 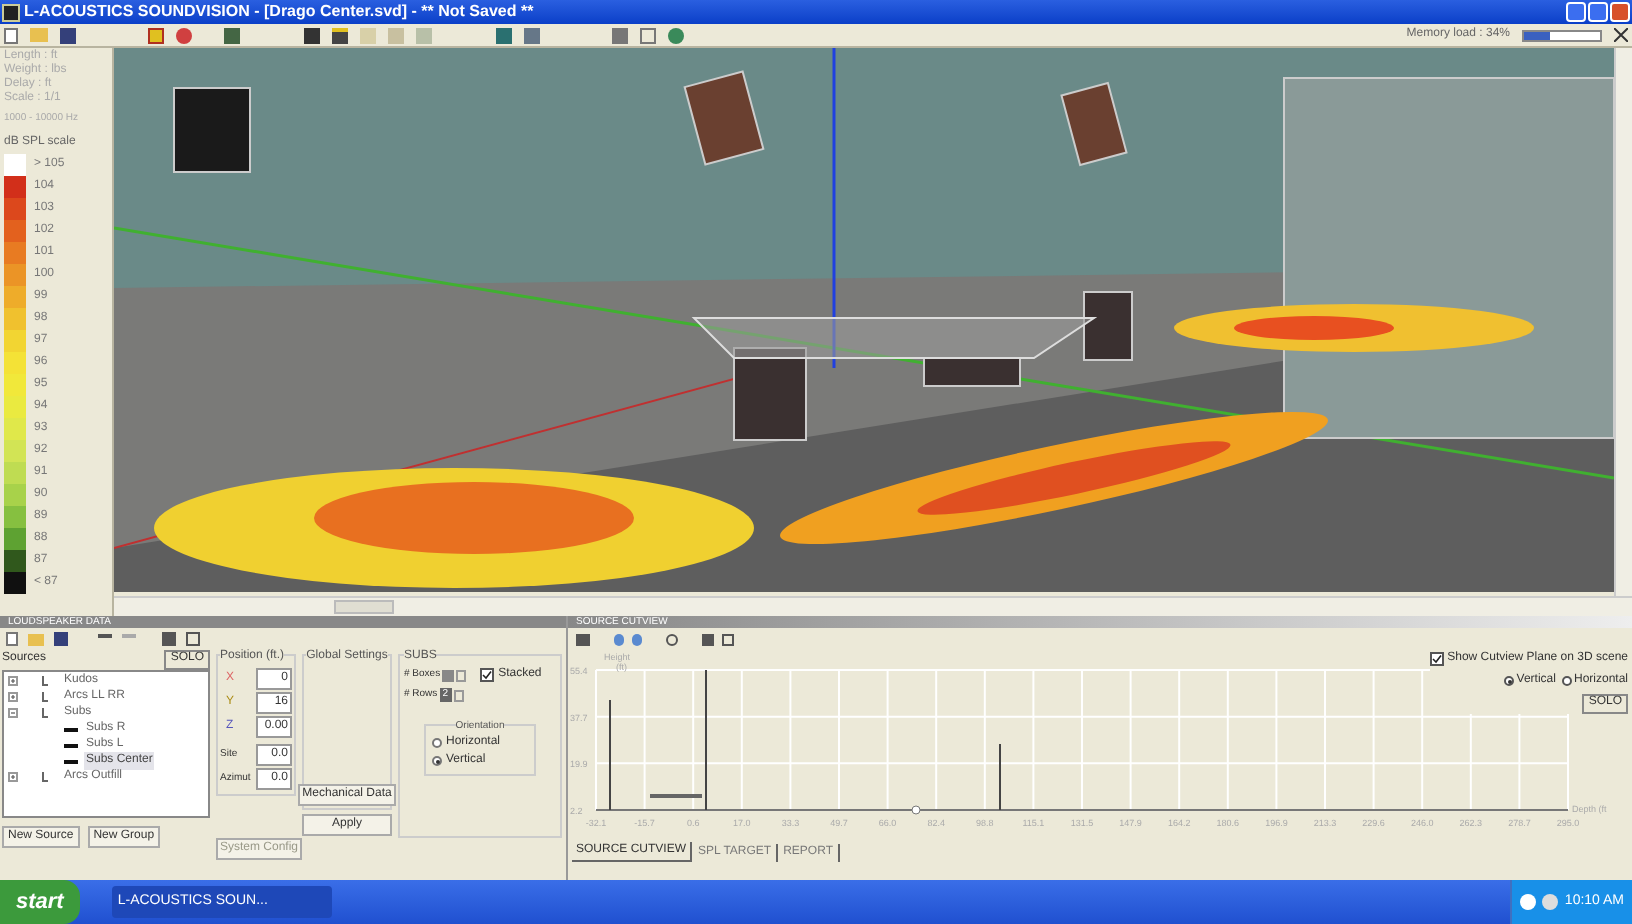 What do you see at coordinates (873, 606) in the screenshot?
I see `horizontal-scrollbar` at bounding box center [873, 606].